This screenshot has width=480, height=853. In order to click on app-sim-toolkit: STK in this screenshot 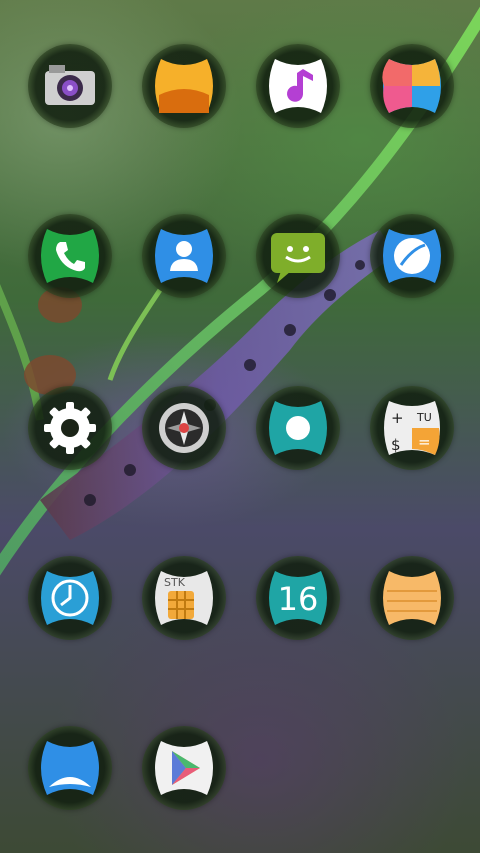, I will do `click(184, 598)`.